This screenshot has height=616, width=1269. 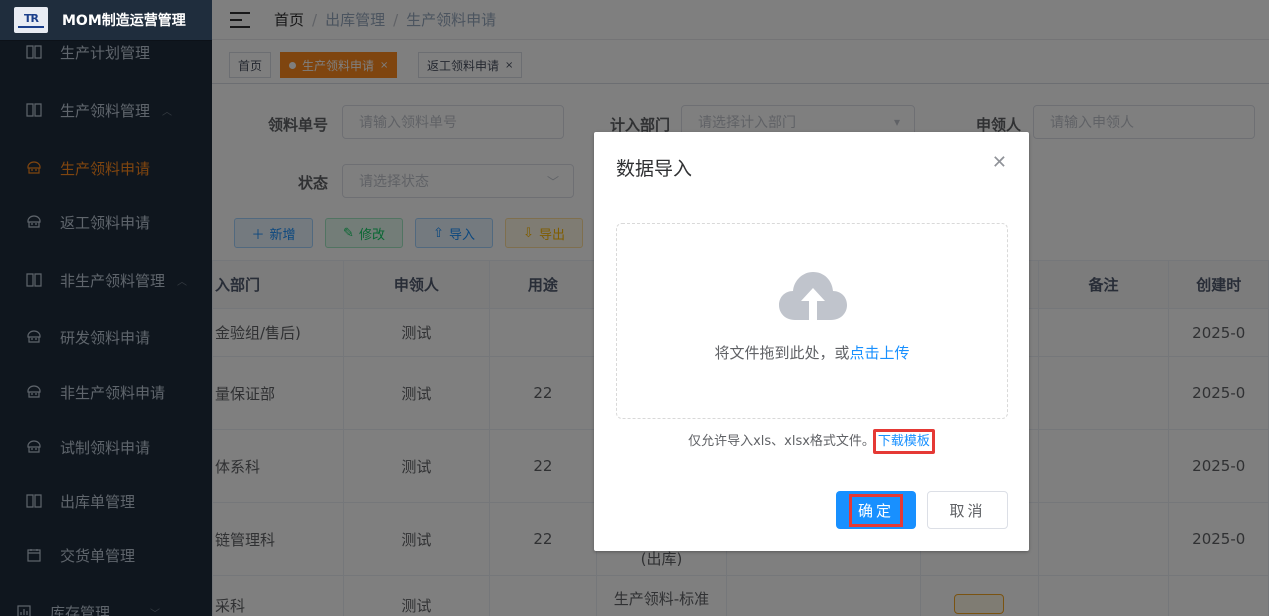 I want to click on logo-text: TR, so click(x=31, y=18).